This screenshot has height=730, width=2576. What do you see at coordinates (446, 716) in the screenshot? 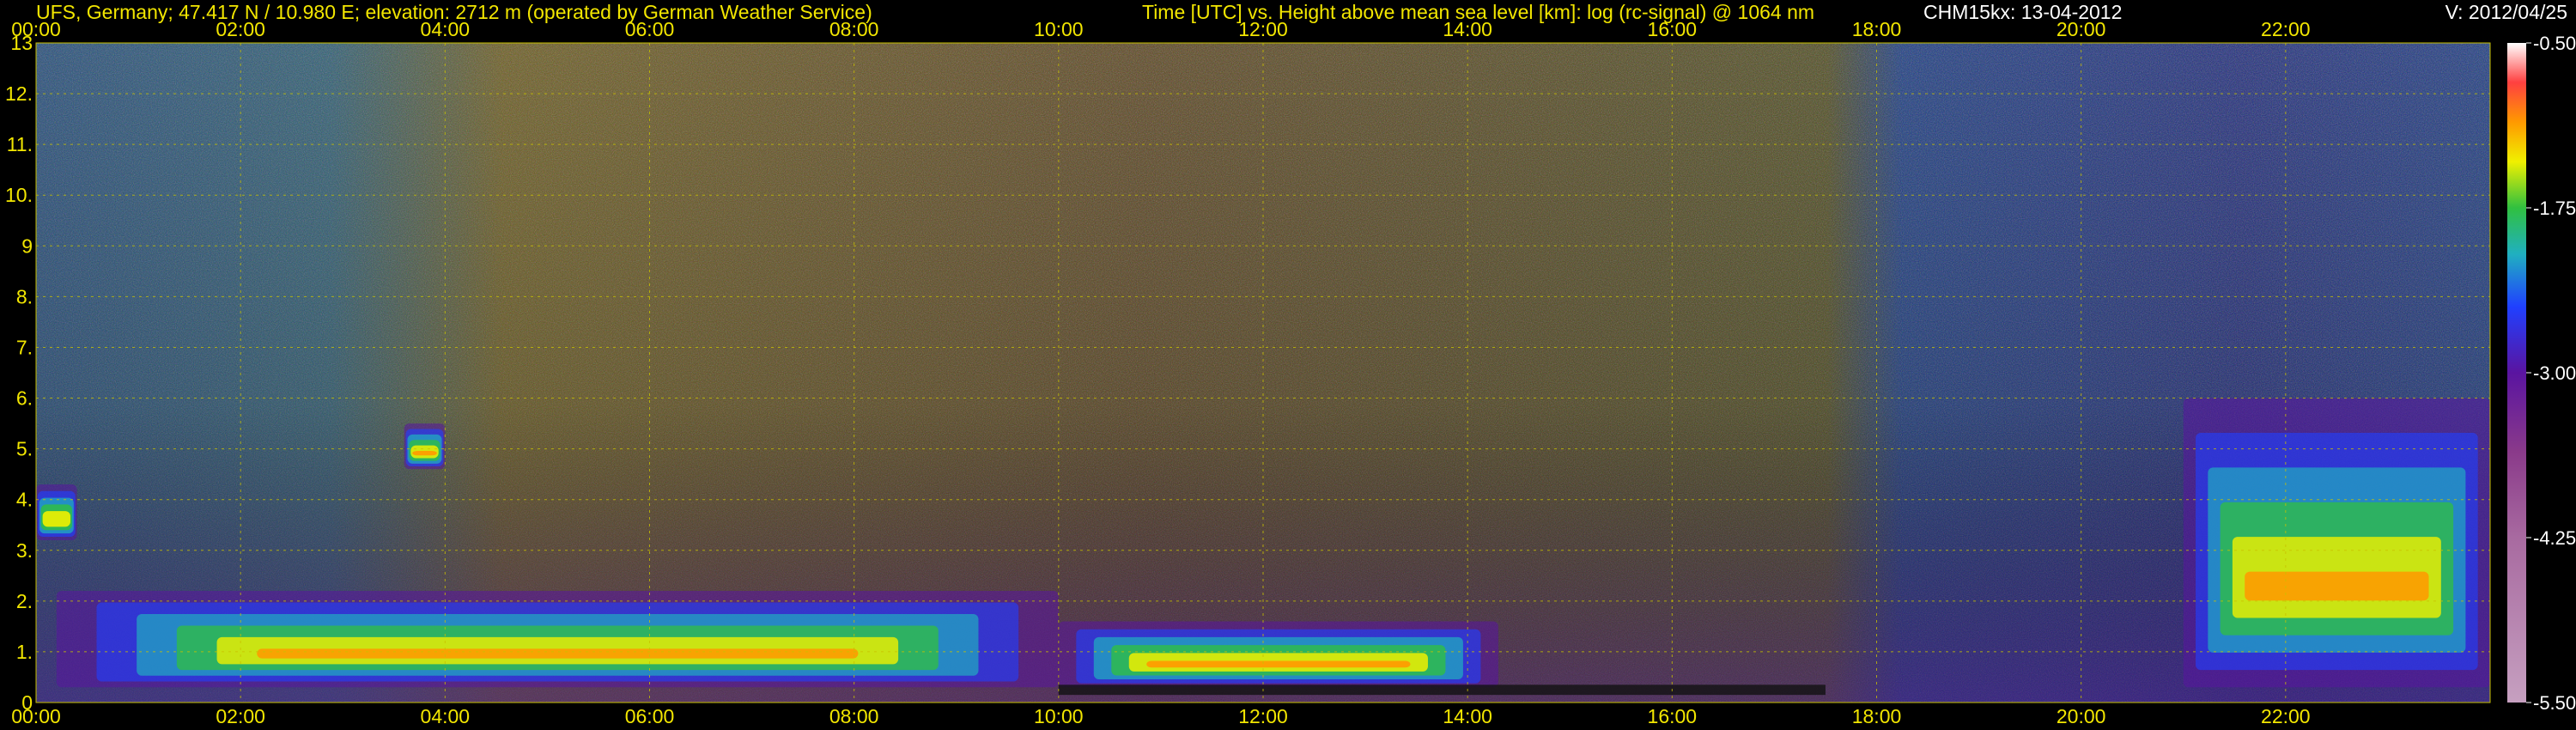
I see `x-tick-label-bottom: 04:00` at bounding box center [446, 716].